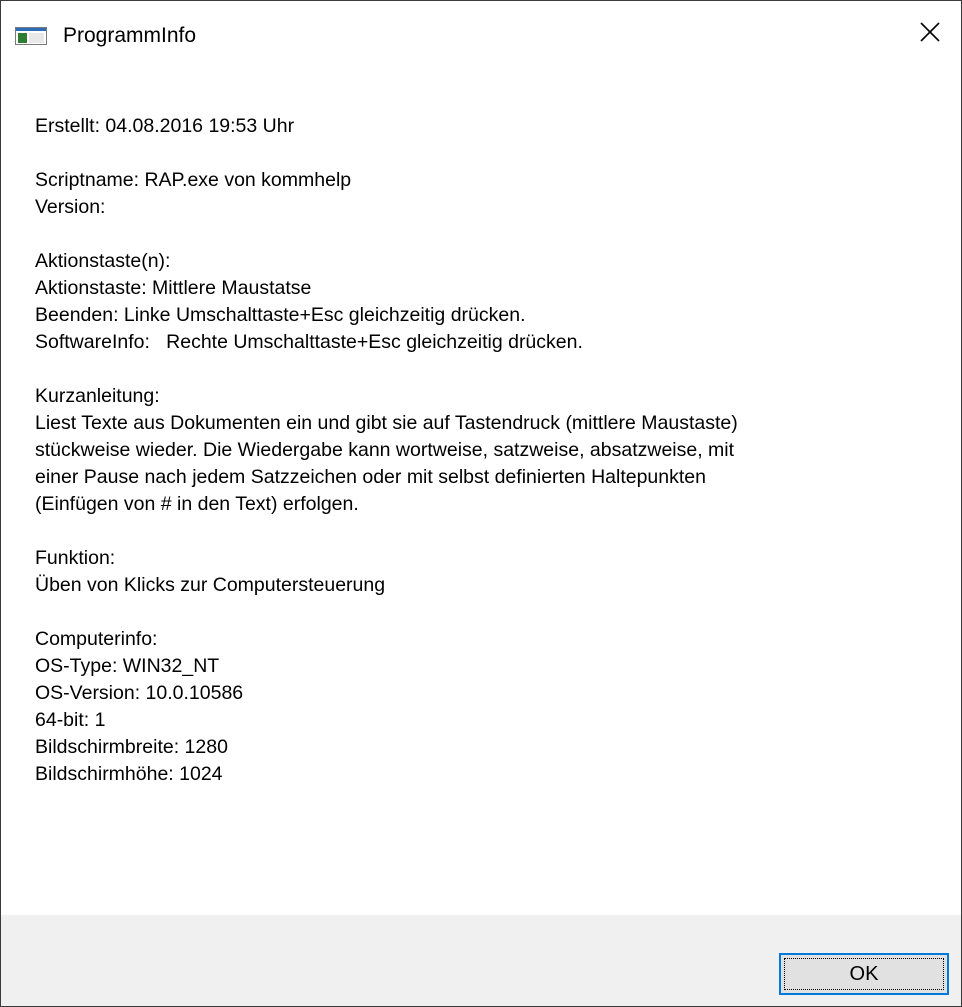  What do you see at coordinates (129, 774) in the screenshot?
I see `screen-height-text: Bildschirmhöhe: 1024` at bounding box center [129, 774].